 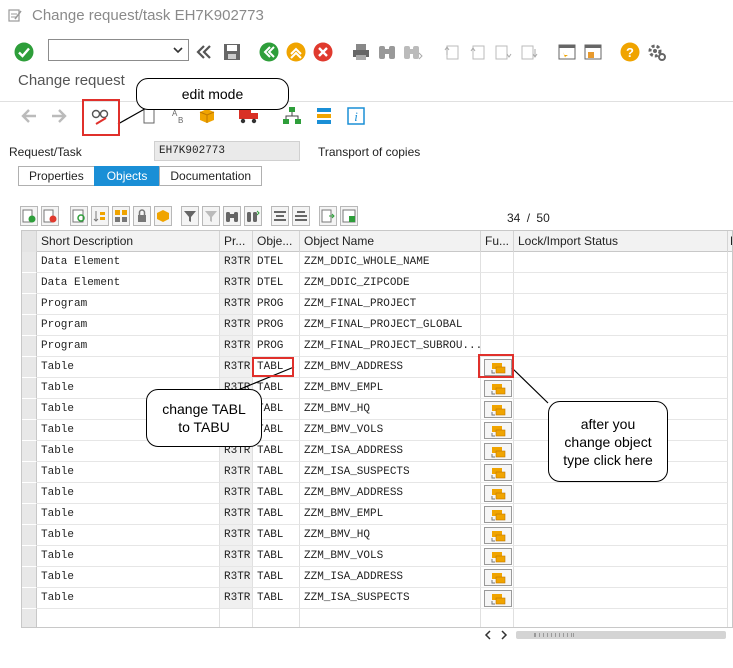 I want to click on scroll-thumb, so click(x=621, y=635).